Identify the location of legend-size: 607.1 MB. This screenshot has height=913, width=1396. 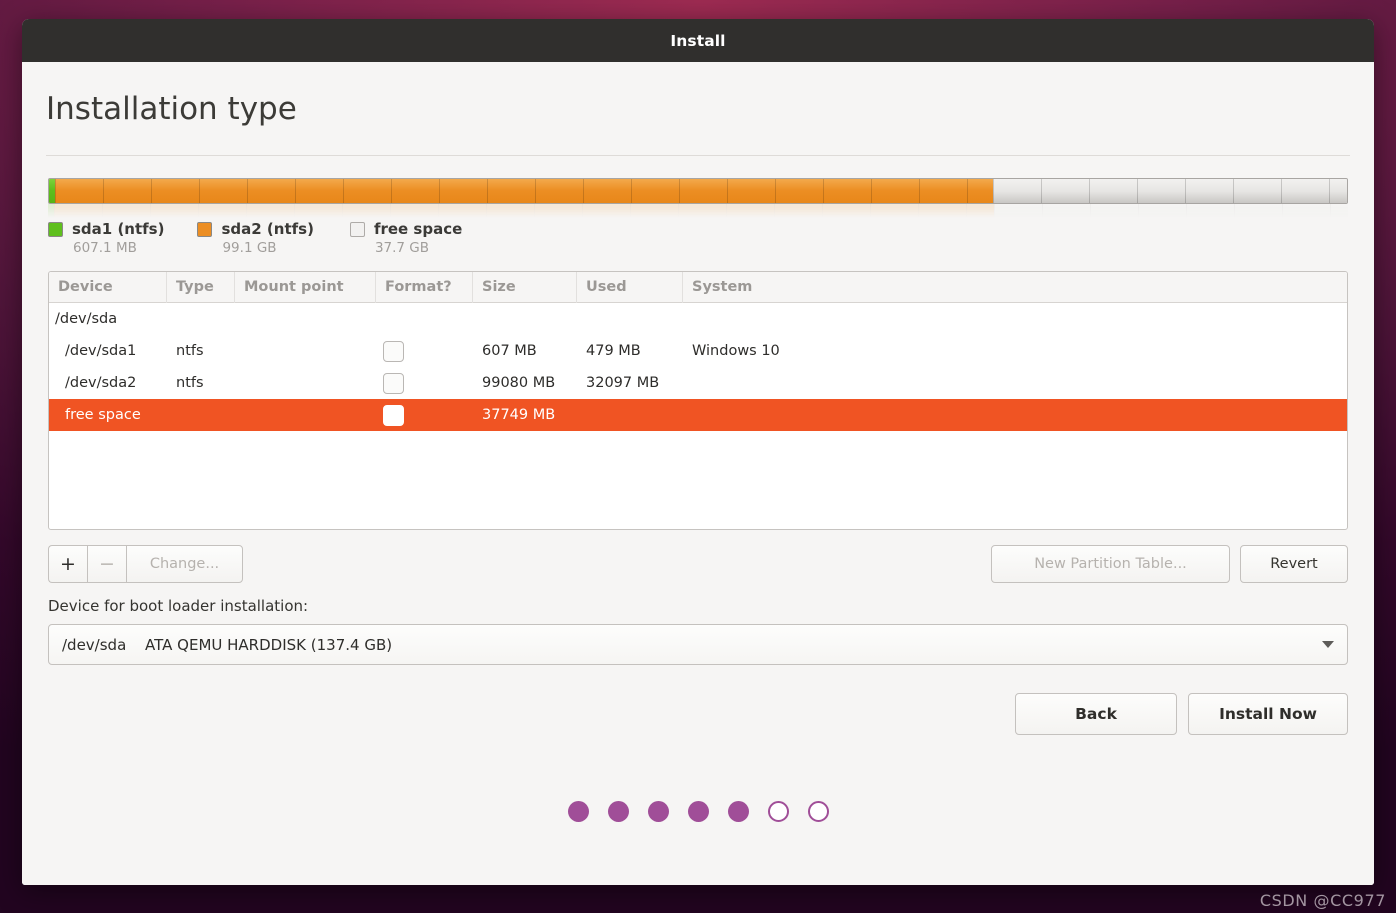
(105, 248).